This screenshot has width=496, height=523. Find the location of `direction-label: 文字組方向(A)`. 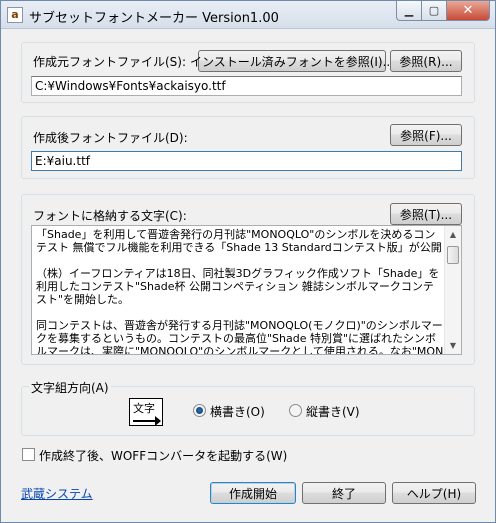

direction-label: 文字組方向(A) is located at coordinates (70, 387).